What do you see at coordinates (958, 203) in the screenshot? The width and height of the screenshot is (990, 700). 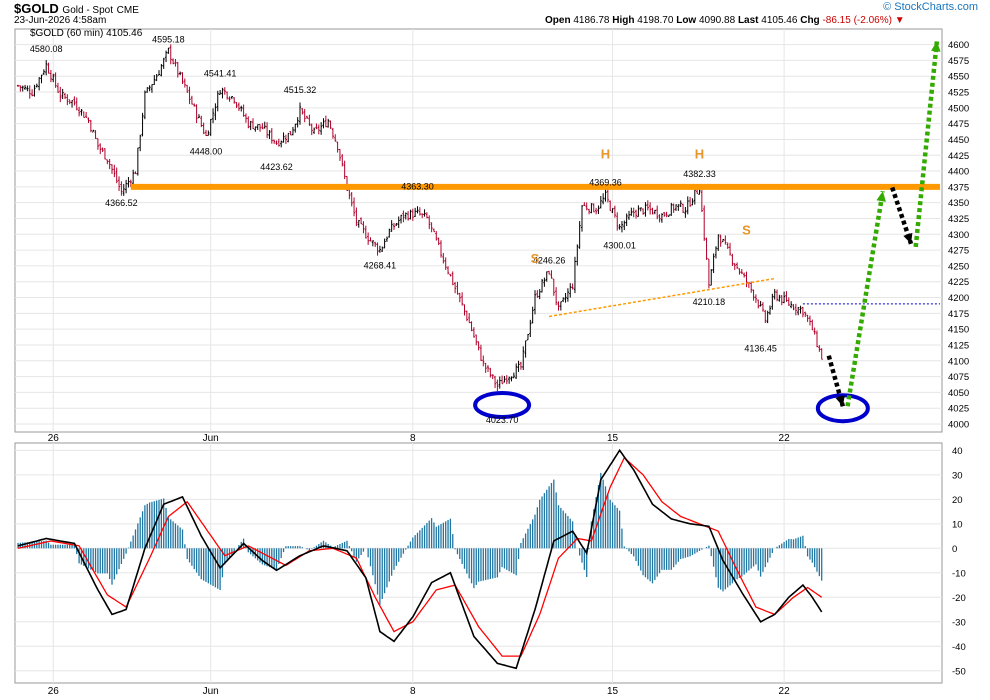 I see `price-y-tick: 4350` at bounding box center [958, 203].